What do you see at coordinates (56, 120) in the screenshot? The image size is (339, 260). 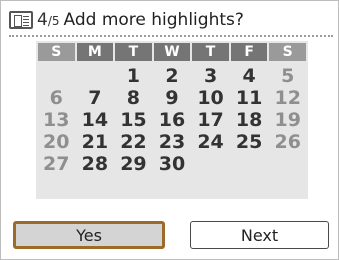 I see `calendar-day: 13` at bounding box center [56, 120].